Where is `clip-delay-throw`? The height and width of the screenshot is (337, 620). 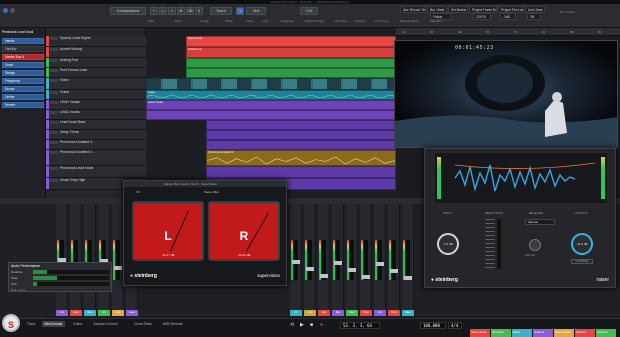 clip-delay-throw is located at coordinates (301, 135).